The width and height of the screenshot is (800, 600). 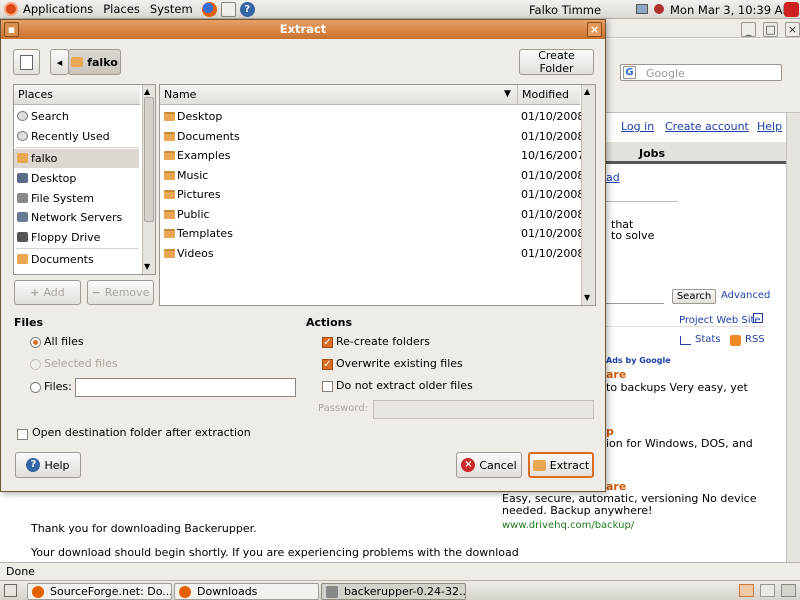 What do you see at coordinates (638, 360) in the screenshot?
I see `ads-by-google: Ads by Google` at bounding box center [638, 360].